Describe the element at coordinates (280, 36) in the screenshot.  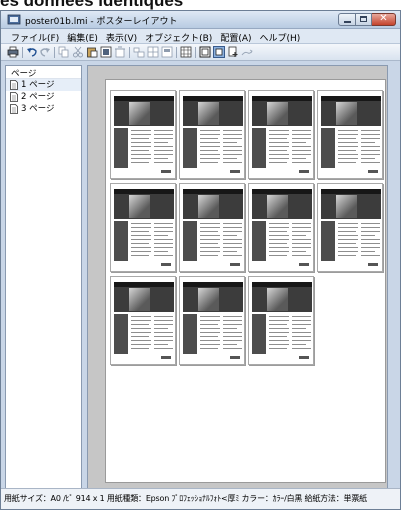
I see `menu-help: ヘルプ(H)` at that location.